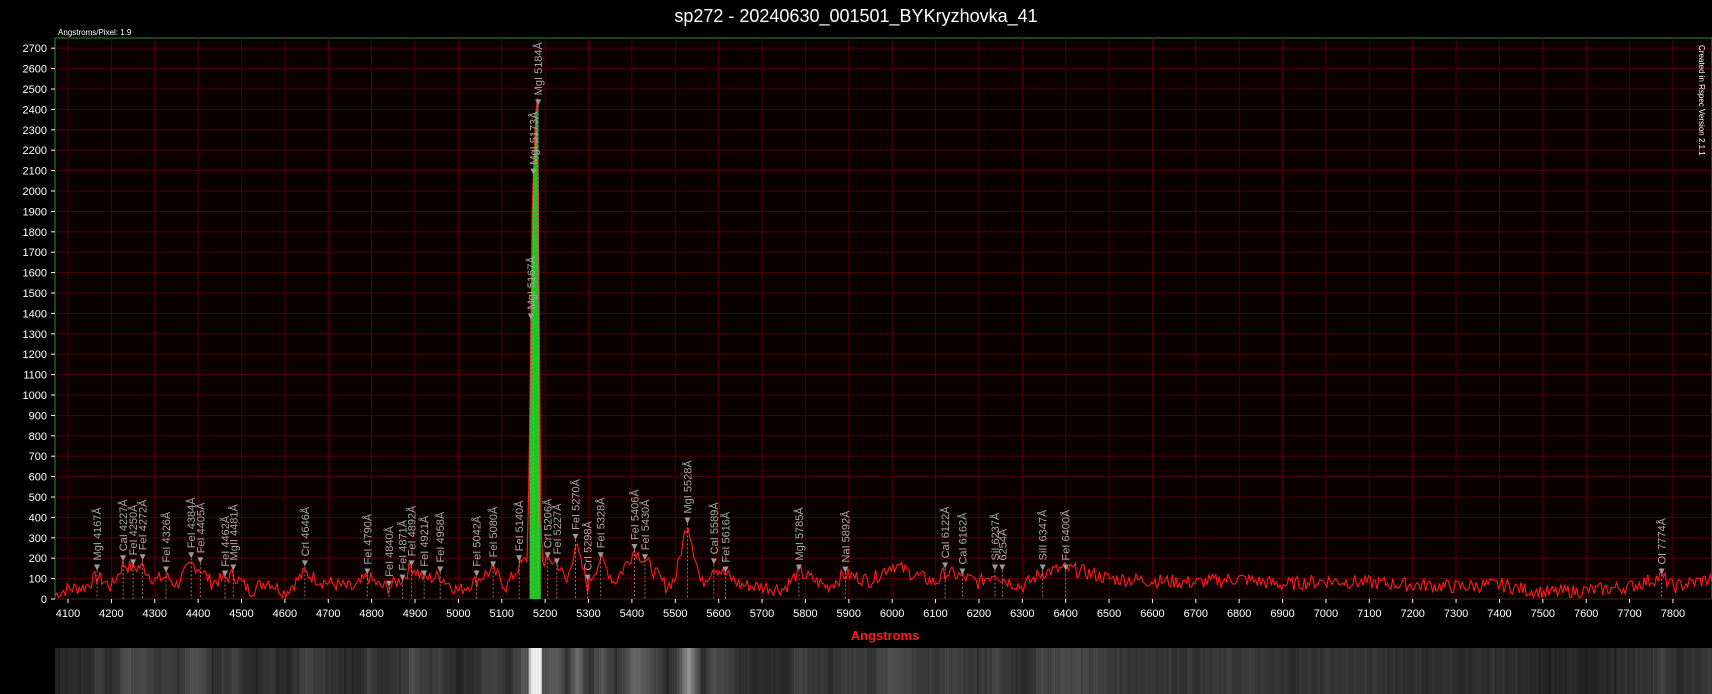 Image resolution: width=1712 pixels, height=694 pixels. What do you see at coordinates (38, 580) in the screenshot?
I see `y-tick-label: 100` at bounding box center [38, 580].